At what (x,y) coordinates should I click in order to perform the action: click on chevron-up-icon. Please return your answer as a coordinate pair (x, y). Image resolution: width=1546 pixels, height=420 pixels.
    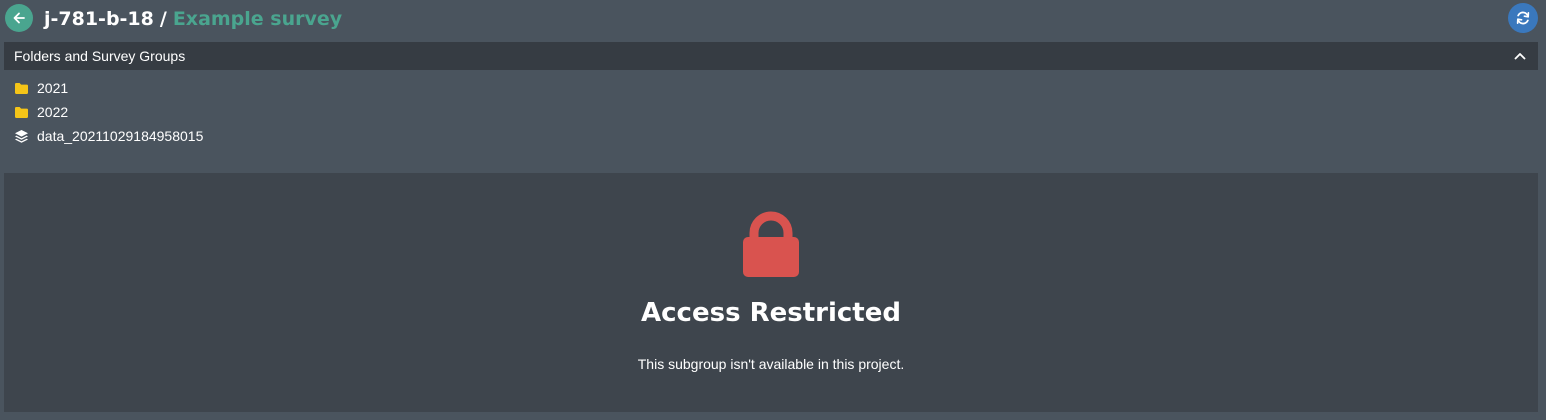
    Looking at the image, I should click on (1520, 56).